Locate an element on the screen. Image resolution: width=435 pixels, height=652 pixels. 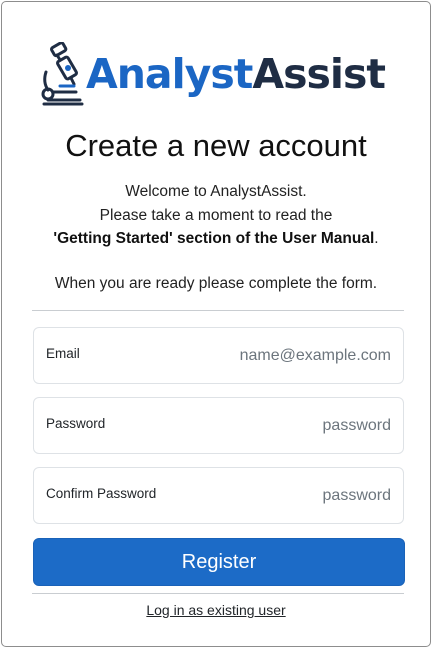
confirm-password-label: Confirm Password is located at coordinates (101, 493).